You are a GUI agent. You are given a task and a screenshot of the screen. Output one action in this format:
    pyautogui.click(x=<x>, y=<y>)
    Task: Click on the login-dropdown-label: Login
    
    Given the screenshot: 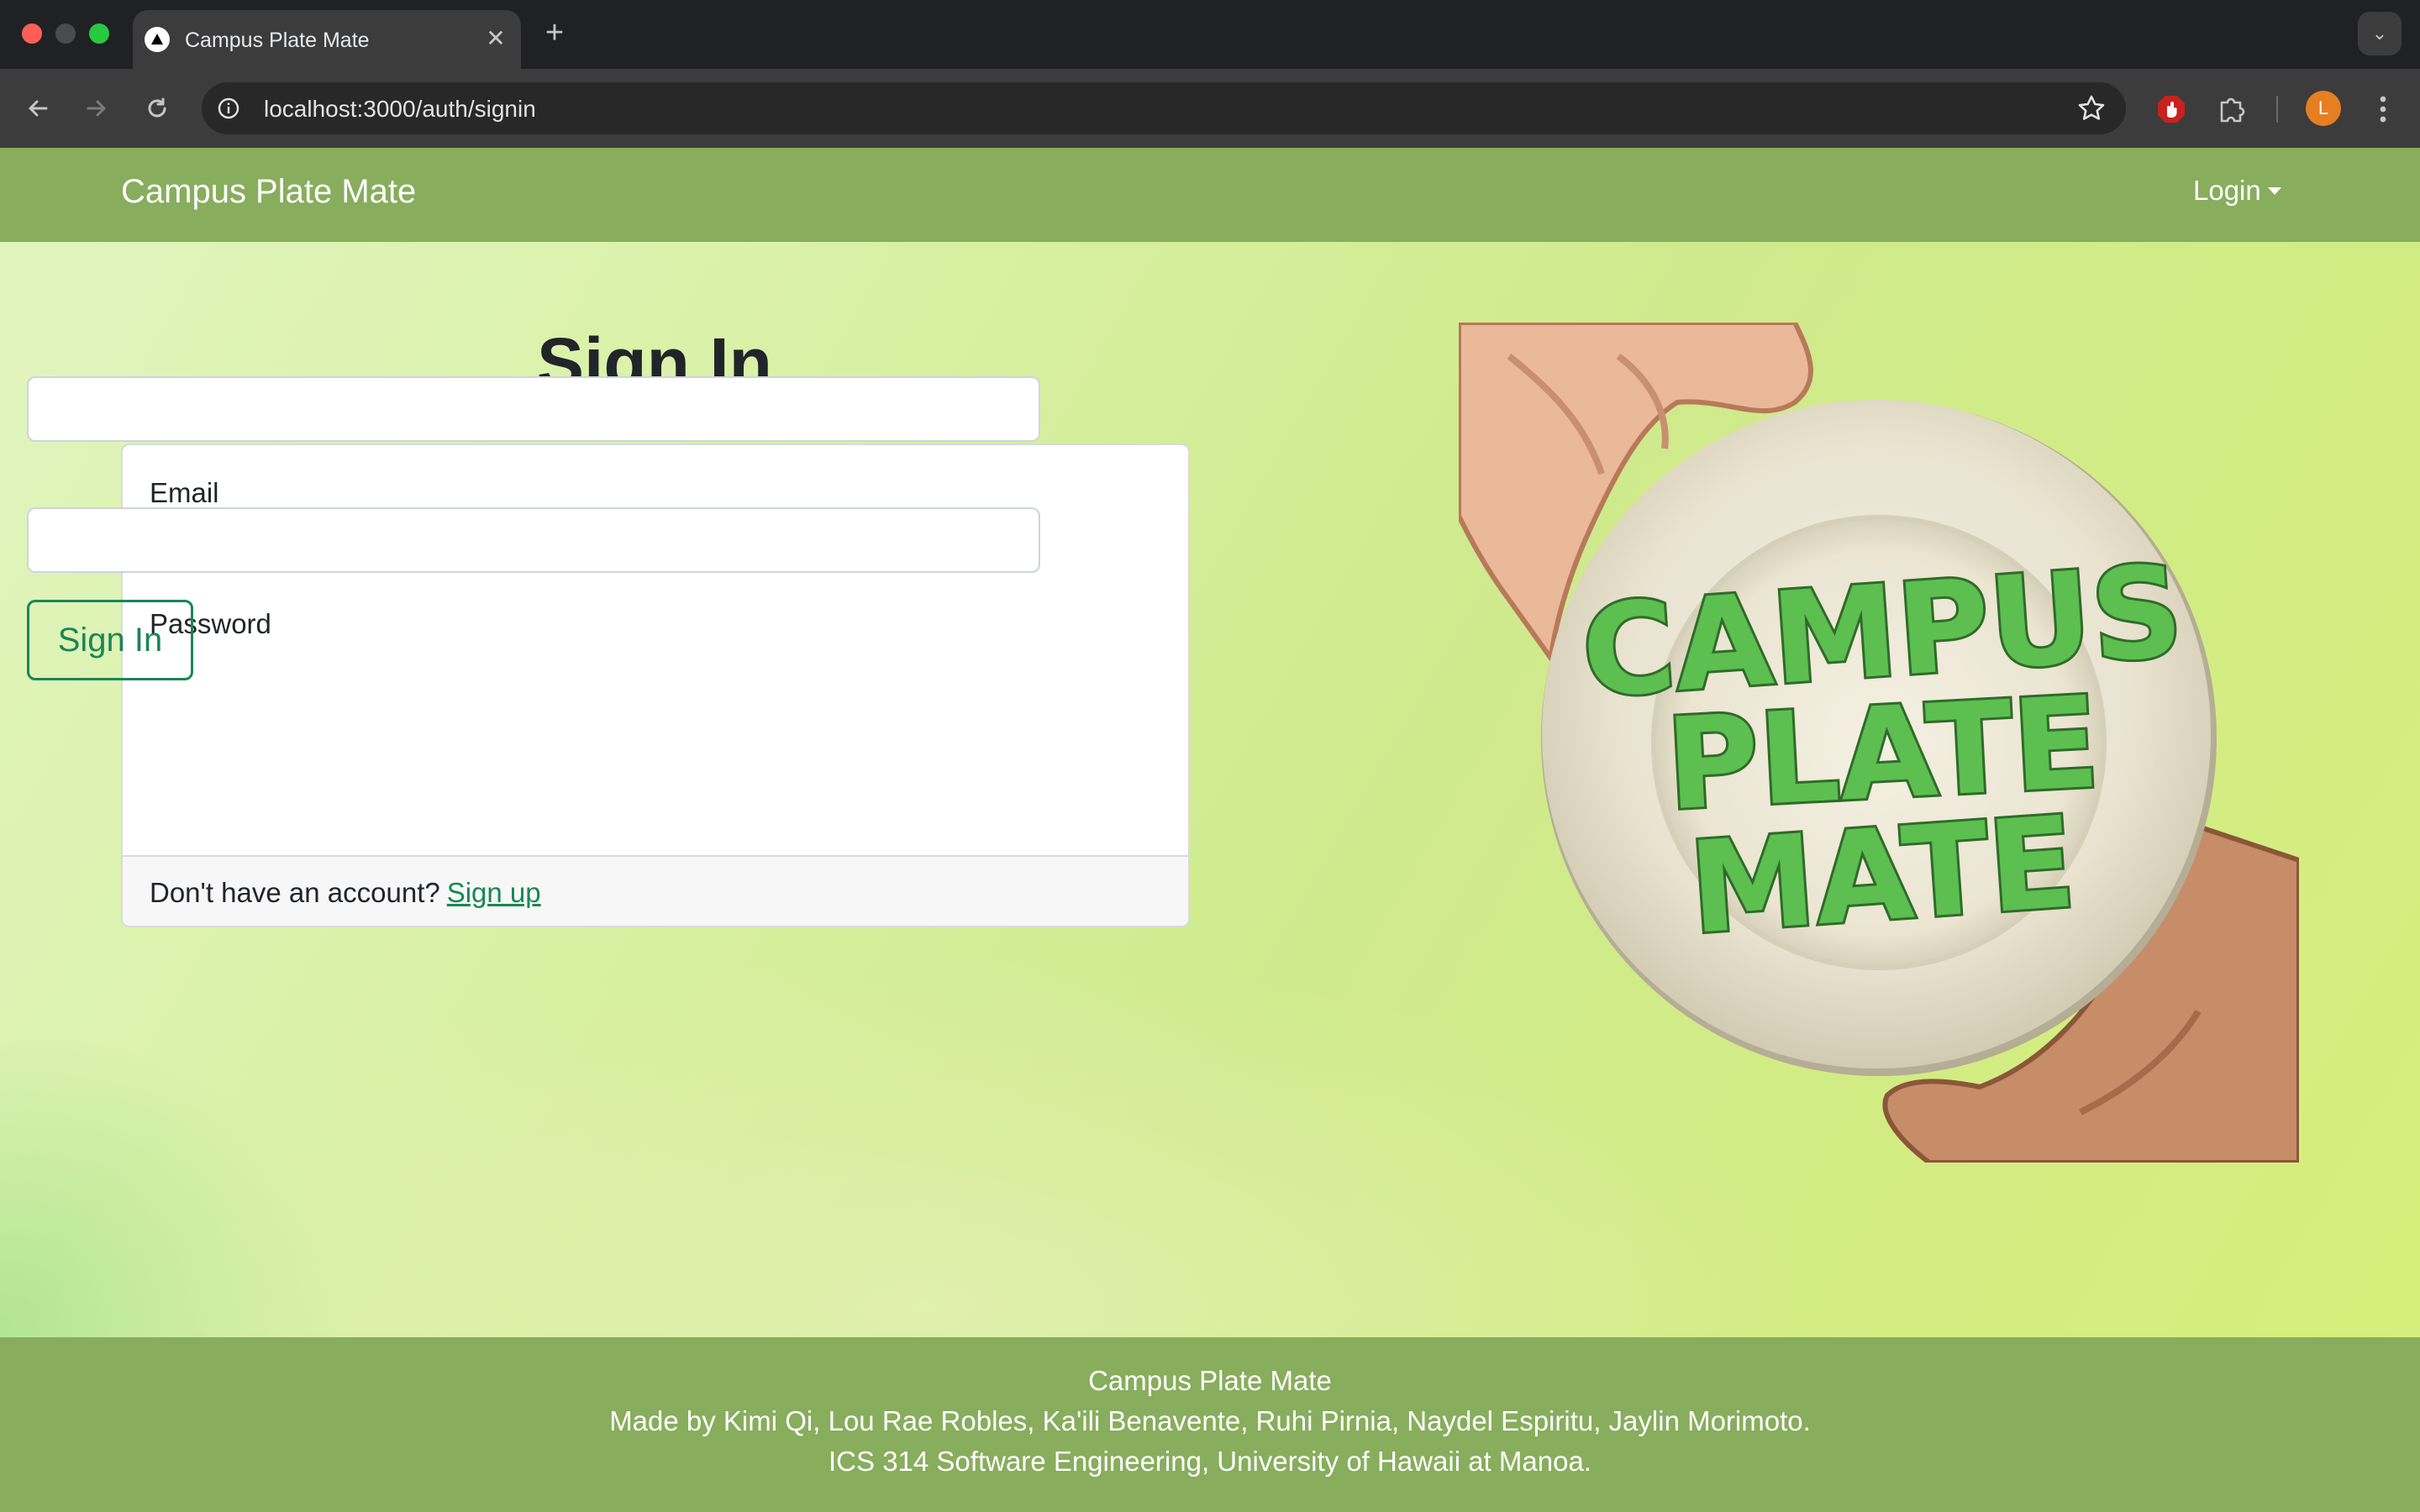 What is the action you would take?
    pyautogui.click(x=2227, y=190)
    